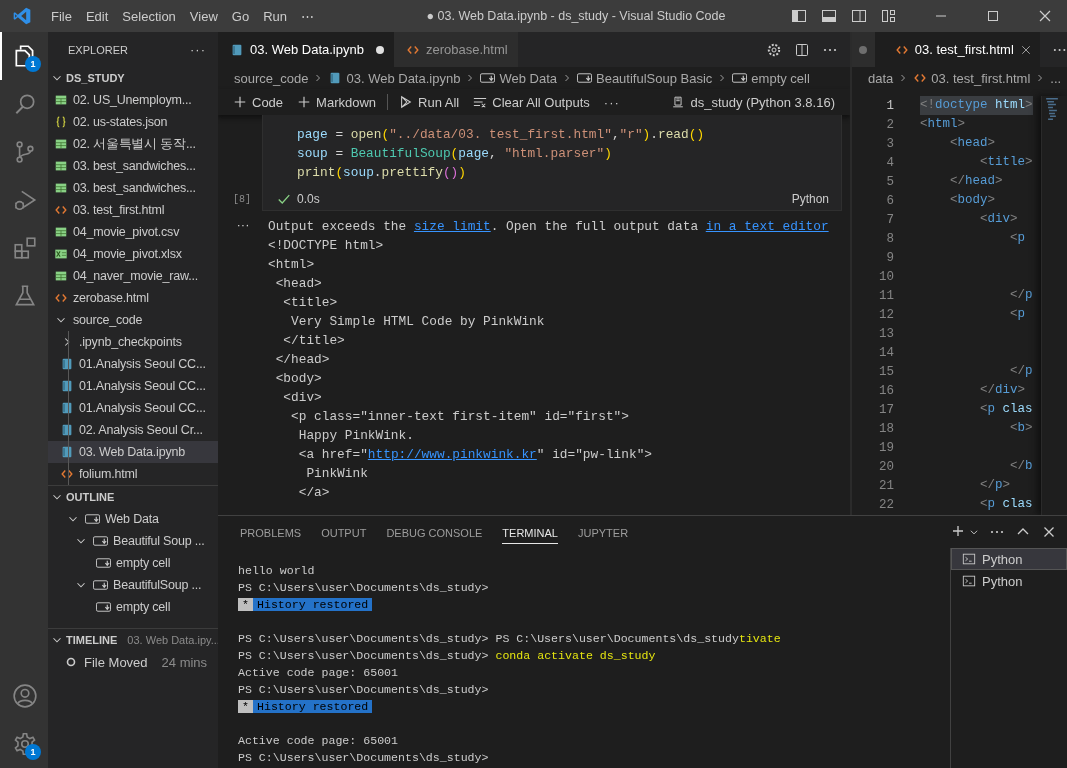 The image size is (1067, 768). I want to click on file-tree-item: 03. Web Data.ipynb, so click(133, 452).